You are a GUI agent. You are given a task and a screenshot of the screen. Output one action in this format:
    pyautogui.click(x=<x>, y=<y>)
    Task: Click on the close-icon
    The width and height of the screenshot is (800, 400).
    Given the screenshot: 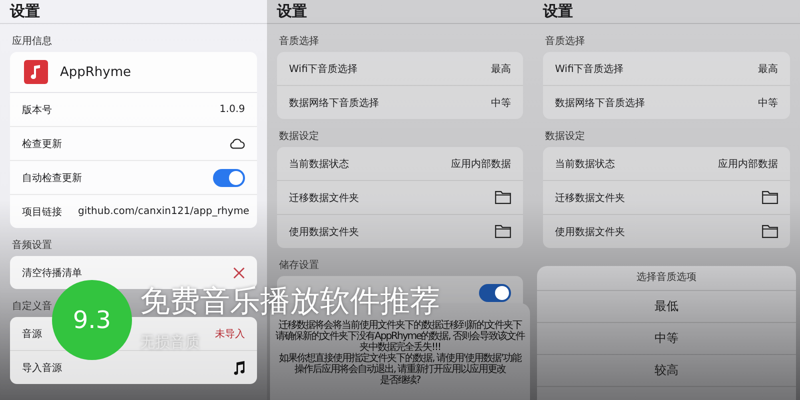 What is the action you would take?
    pyautogui.click(x=239, y=272)
    